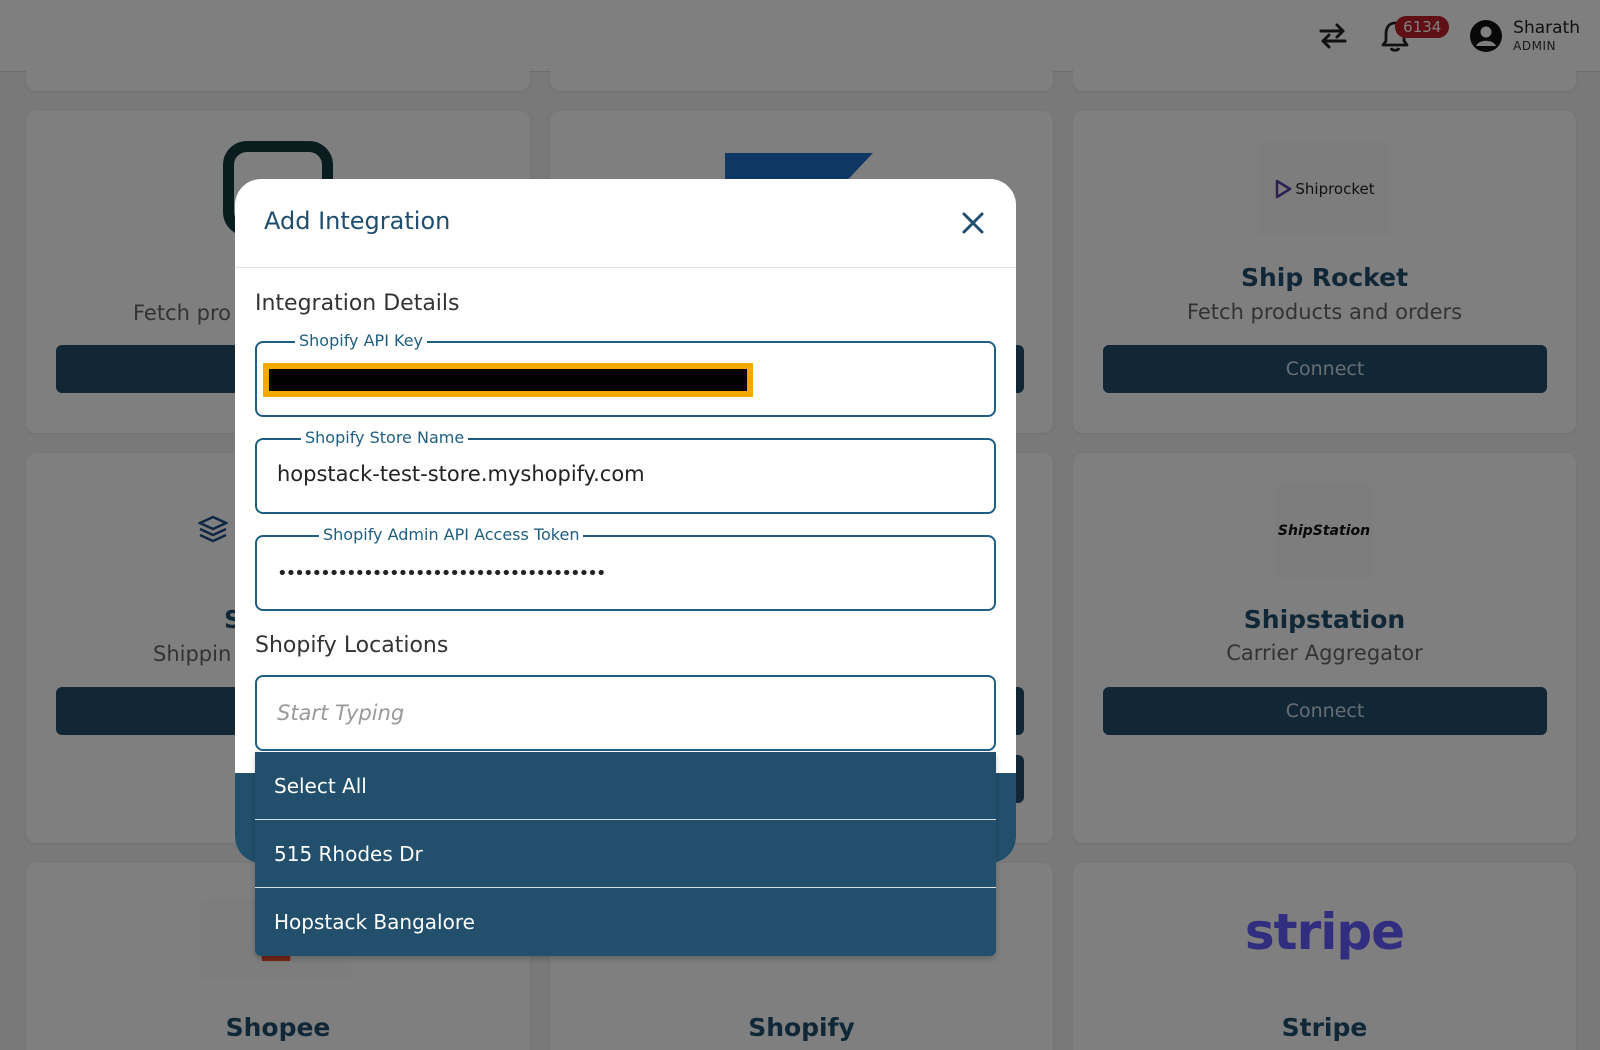 This screenshot has width=1600, height=1050. What do you see at coordinates (625, 786) in the screenshot?
I see `dropdown-option-select-all: Select All` at bounding box center [625, 786].